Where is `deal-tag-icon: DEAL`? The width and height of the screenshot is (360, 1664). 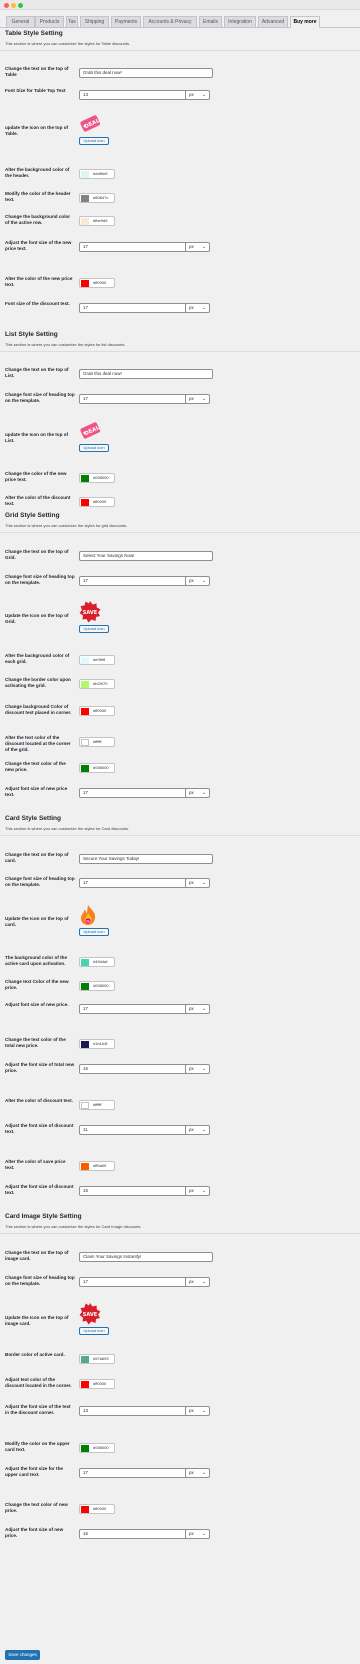
deal-tag-icon: DEAL is located at coordinates (90, 432).